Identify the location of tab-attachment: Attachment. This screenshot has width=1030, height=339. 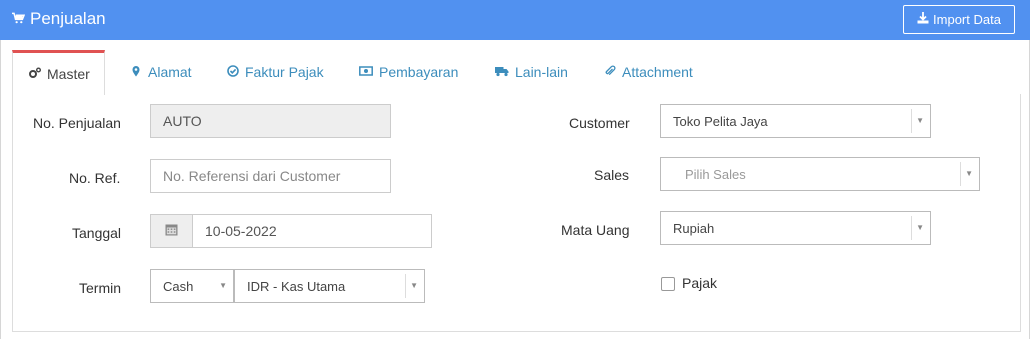
(648, 72).